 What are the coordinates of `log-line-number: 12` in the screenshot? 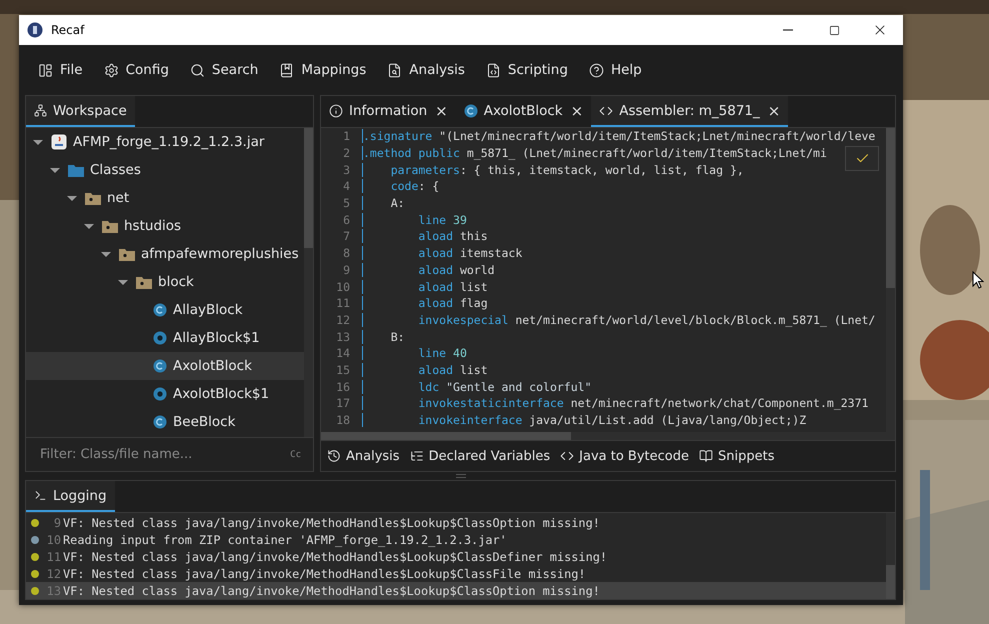 It's located at (53, 573).